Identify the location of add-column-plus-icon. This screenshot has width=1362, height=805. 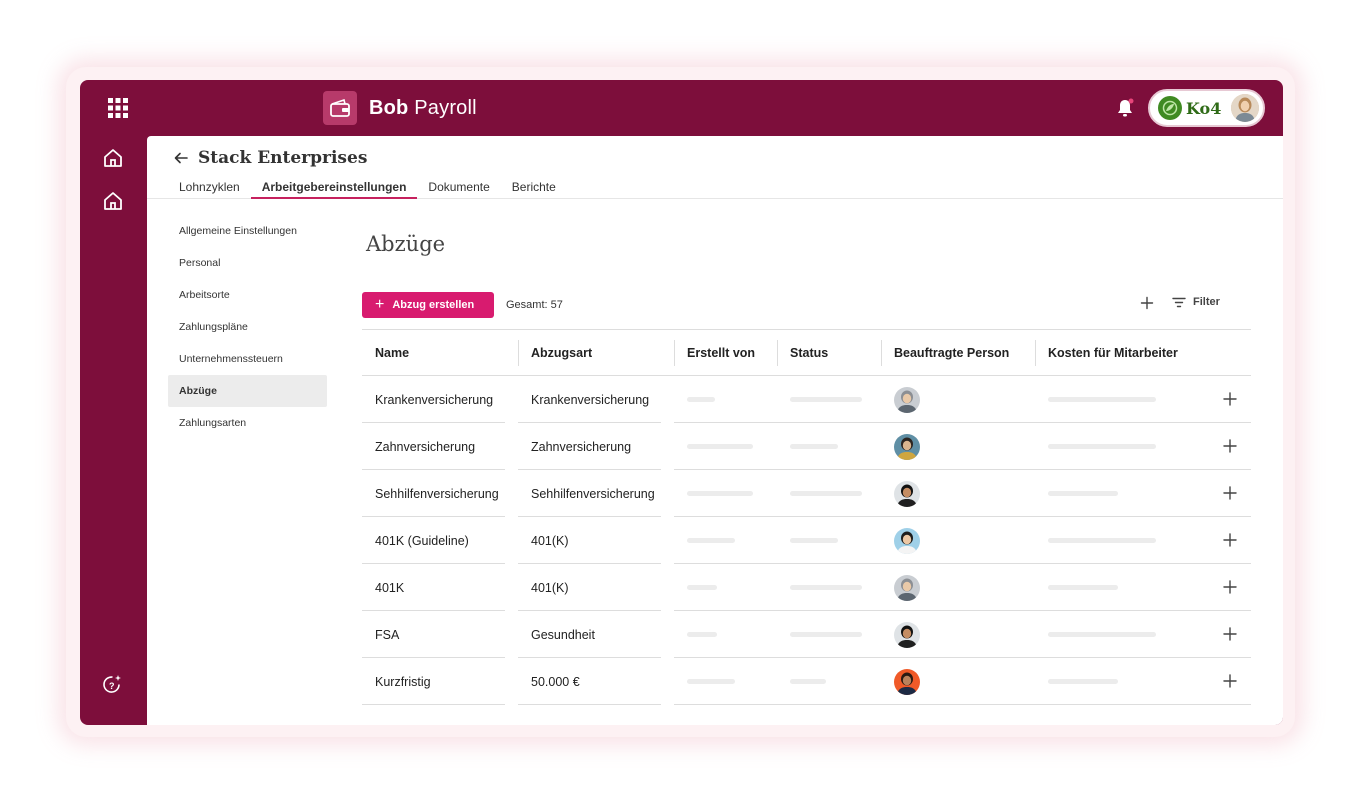
(1147, 303).